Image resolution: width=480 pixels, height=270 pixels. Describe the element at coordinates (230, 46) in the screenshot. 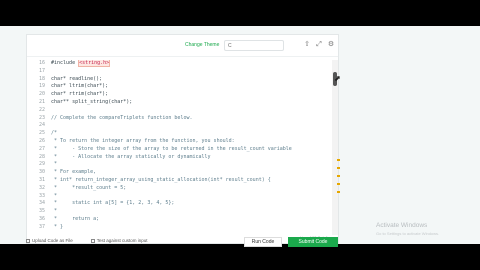

I see `theme-select-value: C` at that location.